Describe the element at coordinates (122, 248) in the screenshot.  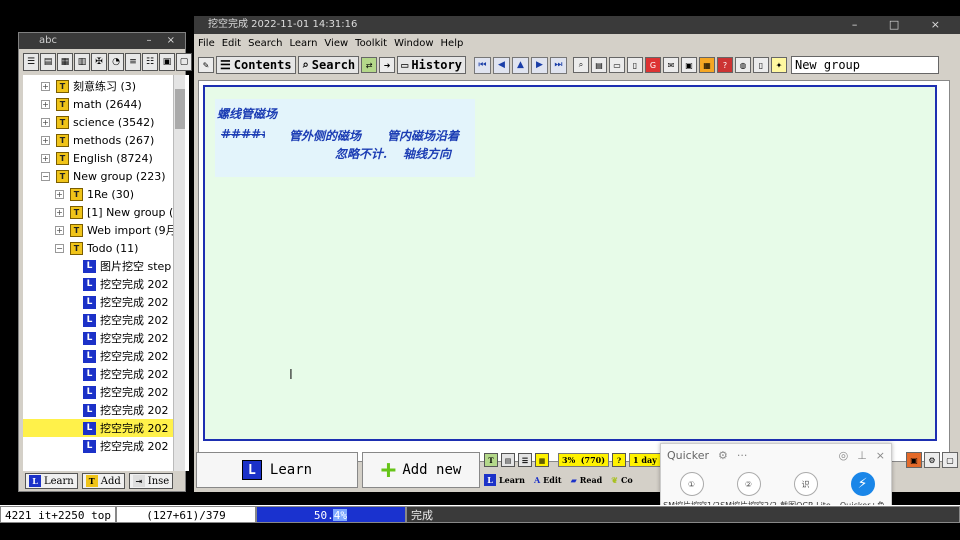
I see `tree-item: − T Todo (11)` at that location.